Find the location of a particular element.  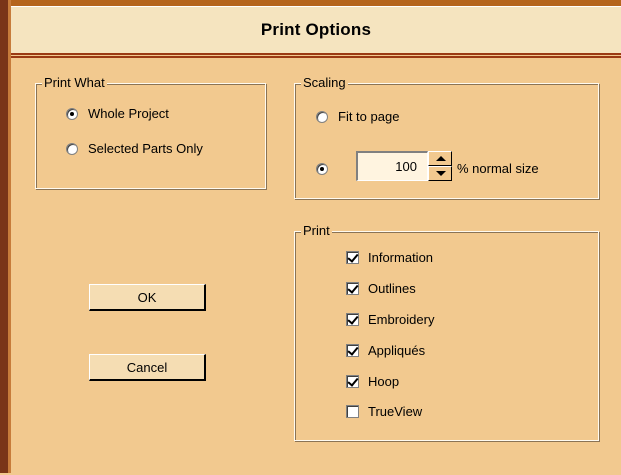

checkbox-indicator-outlines is located at coordinates (352, 288).